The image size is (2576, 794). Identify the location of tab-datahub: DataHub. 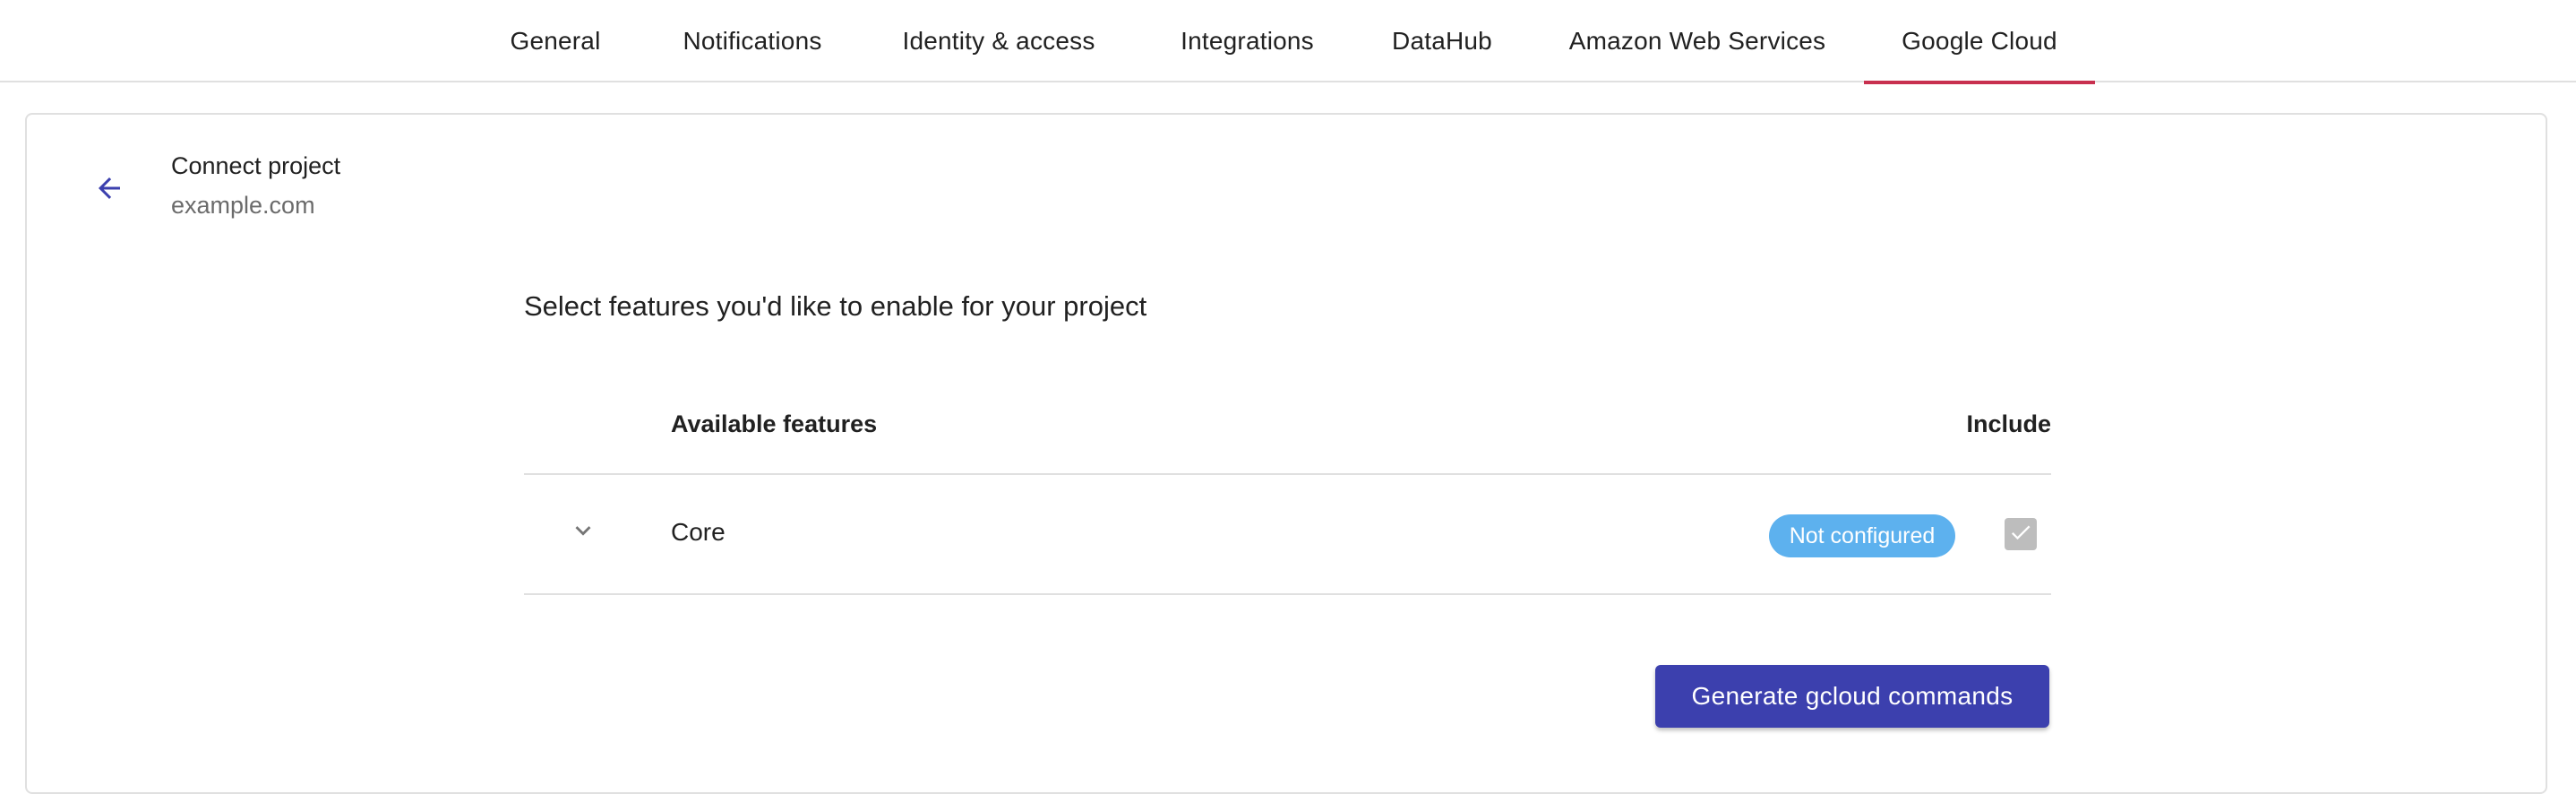
(1442, 41).